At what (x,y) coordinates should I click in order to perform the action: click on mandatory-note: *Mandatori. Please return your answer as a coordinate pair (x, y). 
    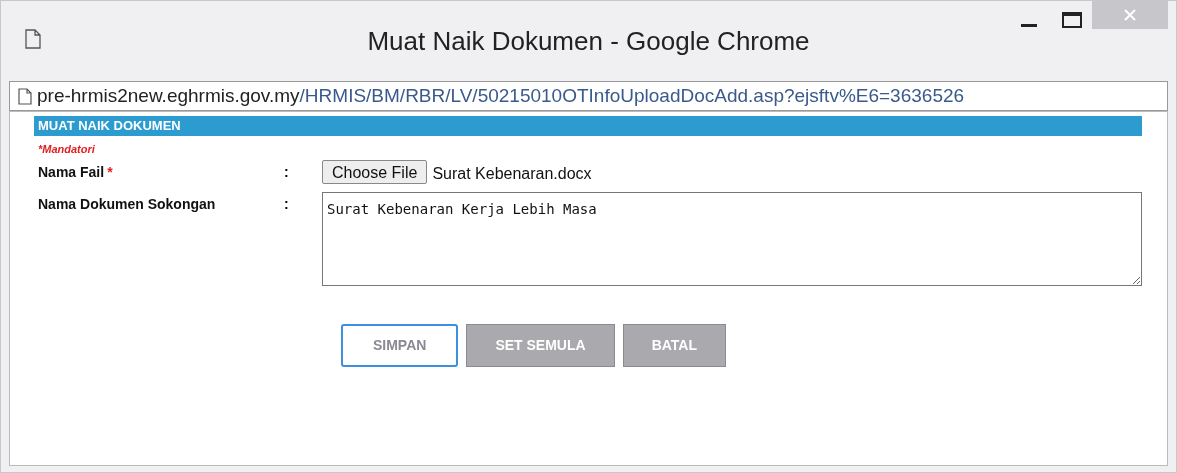
    Looking at the image, I should click on (67, 149).